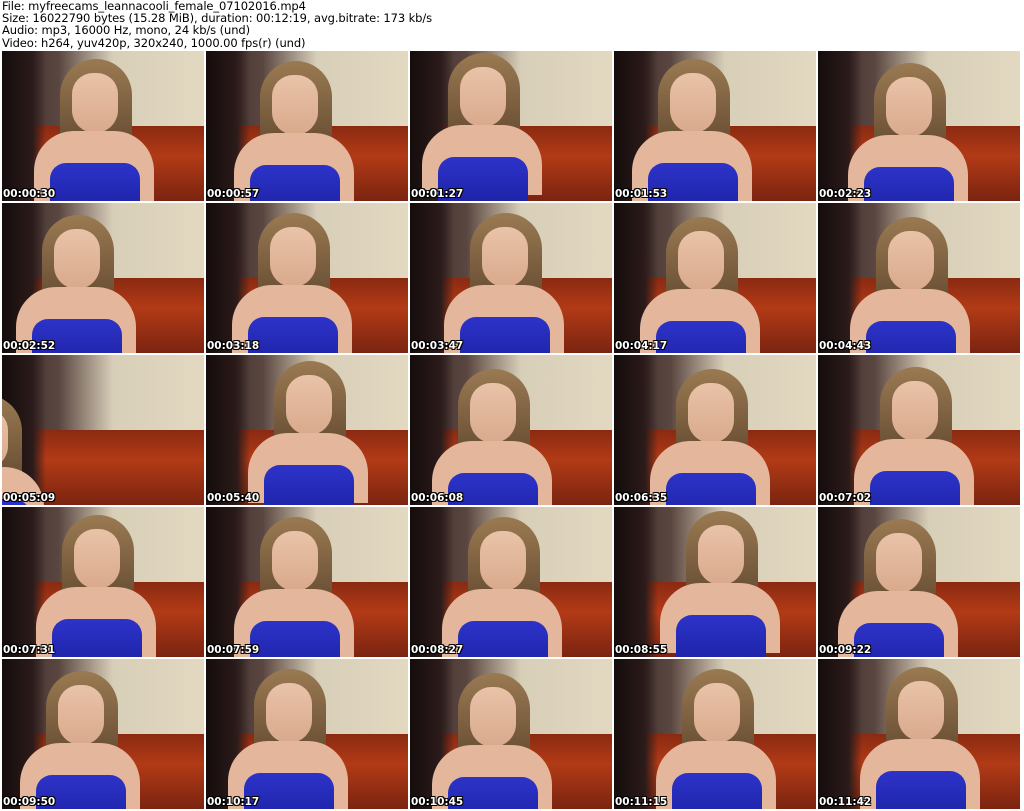 The height and width of the screenshot is (811, 1024). Describe the element at coordinates (845, 802) in the screenshot. I see `thumbnail-timestamp: 00:11:42` at that location.